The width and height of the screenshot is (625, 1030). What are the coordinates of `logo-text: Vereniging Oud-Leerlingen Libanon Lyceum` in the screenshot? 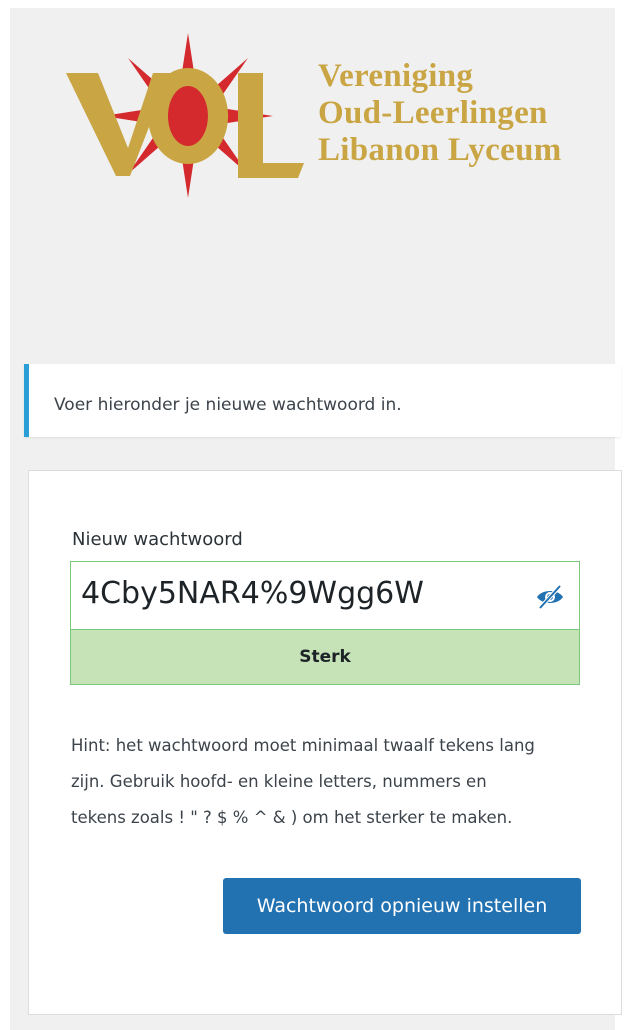 It's located at (440, 113).